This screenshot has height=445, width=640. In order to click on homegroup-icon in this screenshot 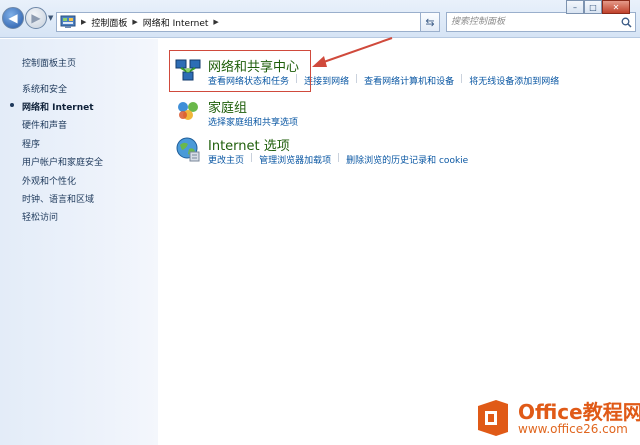, I will do `click(188, 111)`.